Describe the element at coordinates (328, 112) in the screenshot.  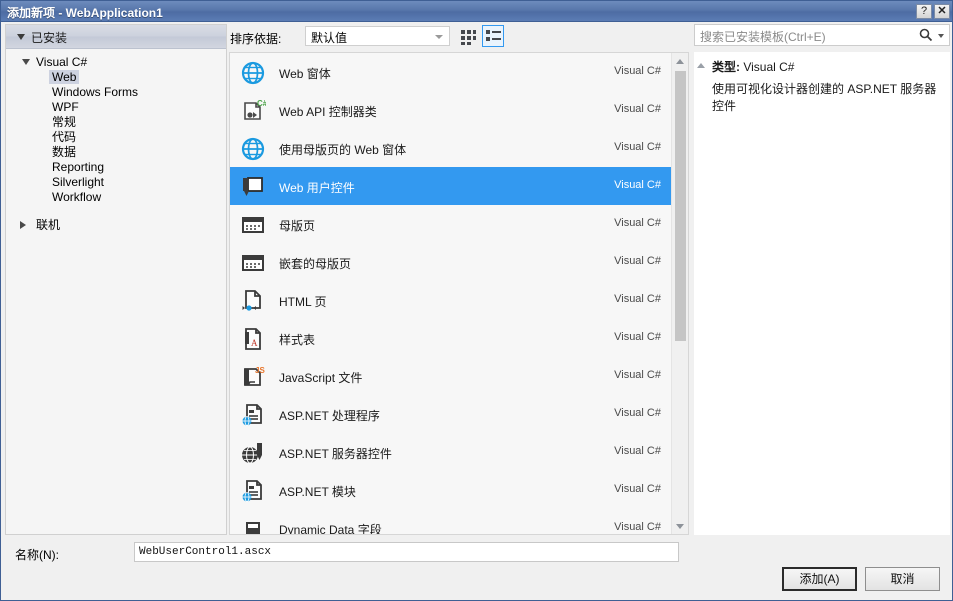
I see `template-name: Web API 控制器类` at that location.